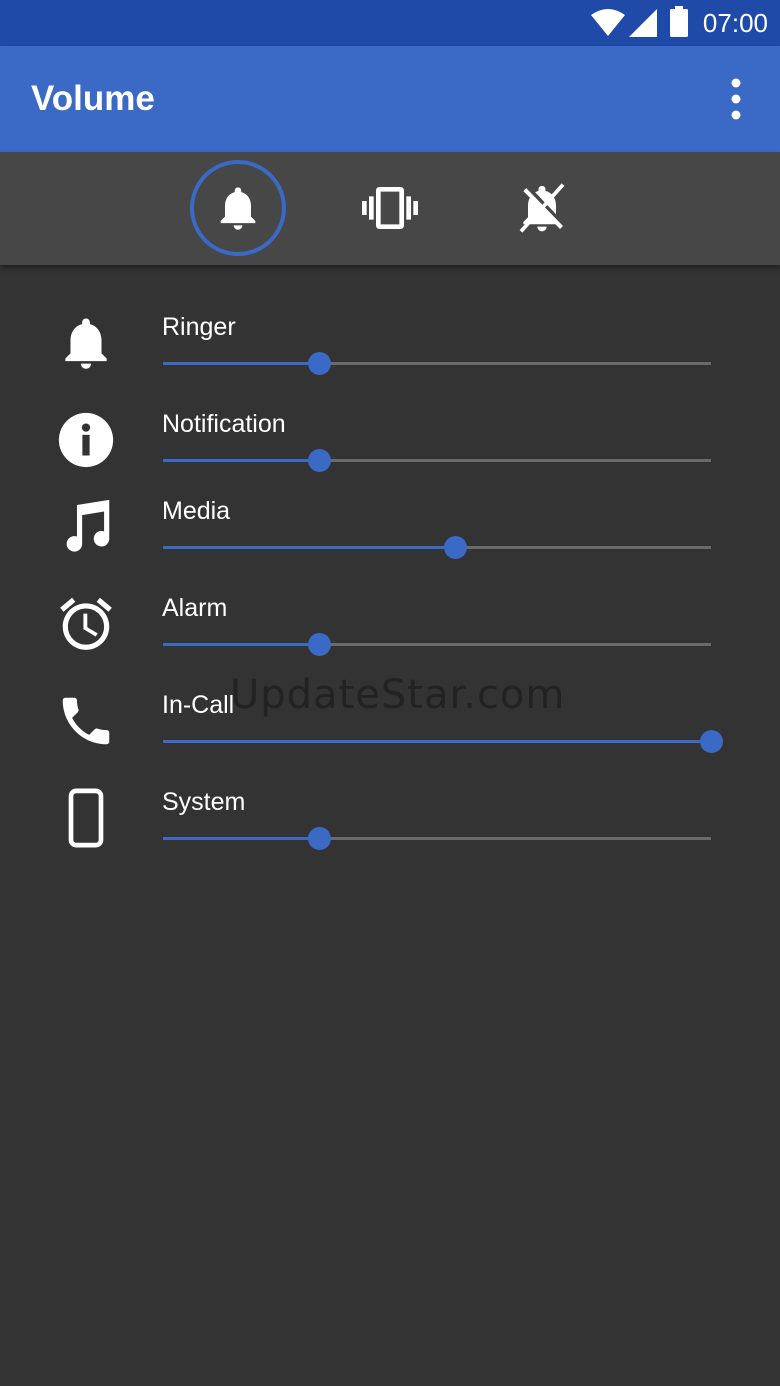 This screenshot has height=1386, width=780. Describe the element at coordinates (93, 98) in the screenshot. I see `page-title: Volume` at that location.